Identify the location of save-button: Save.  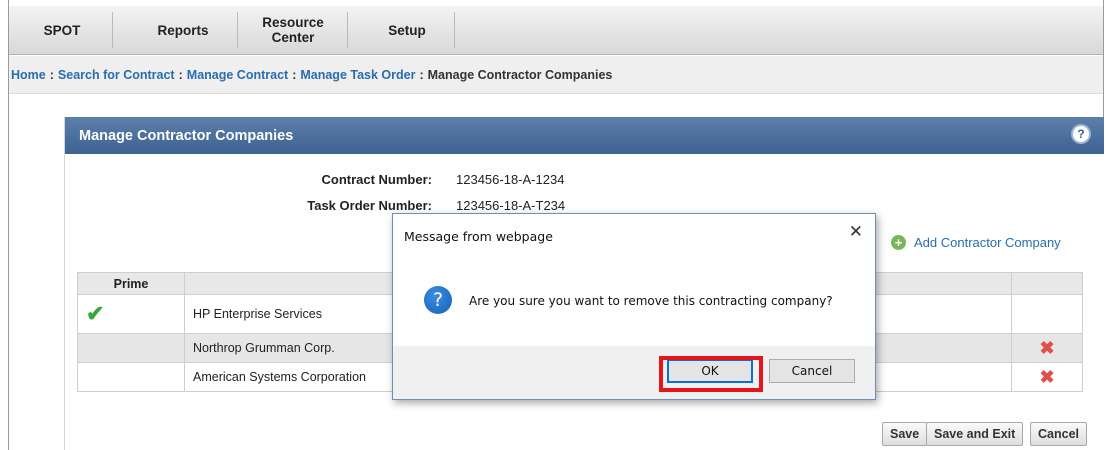
(905, 434).